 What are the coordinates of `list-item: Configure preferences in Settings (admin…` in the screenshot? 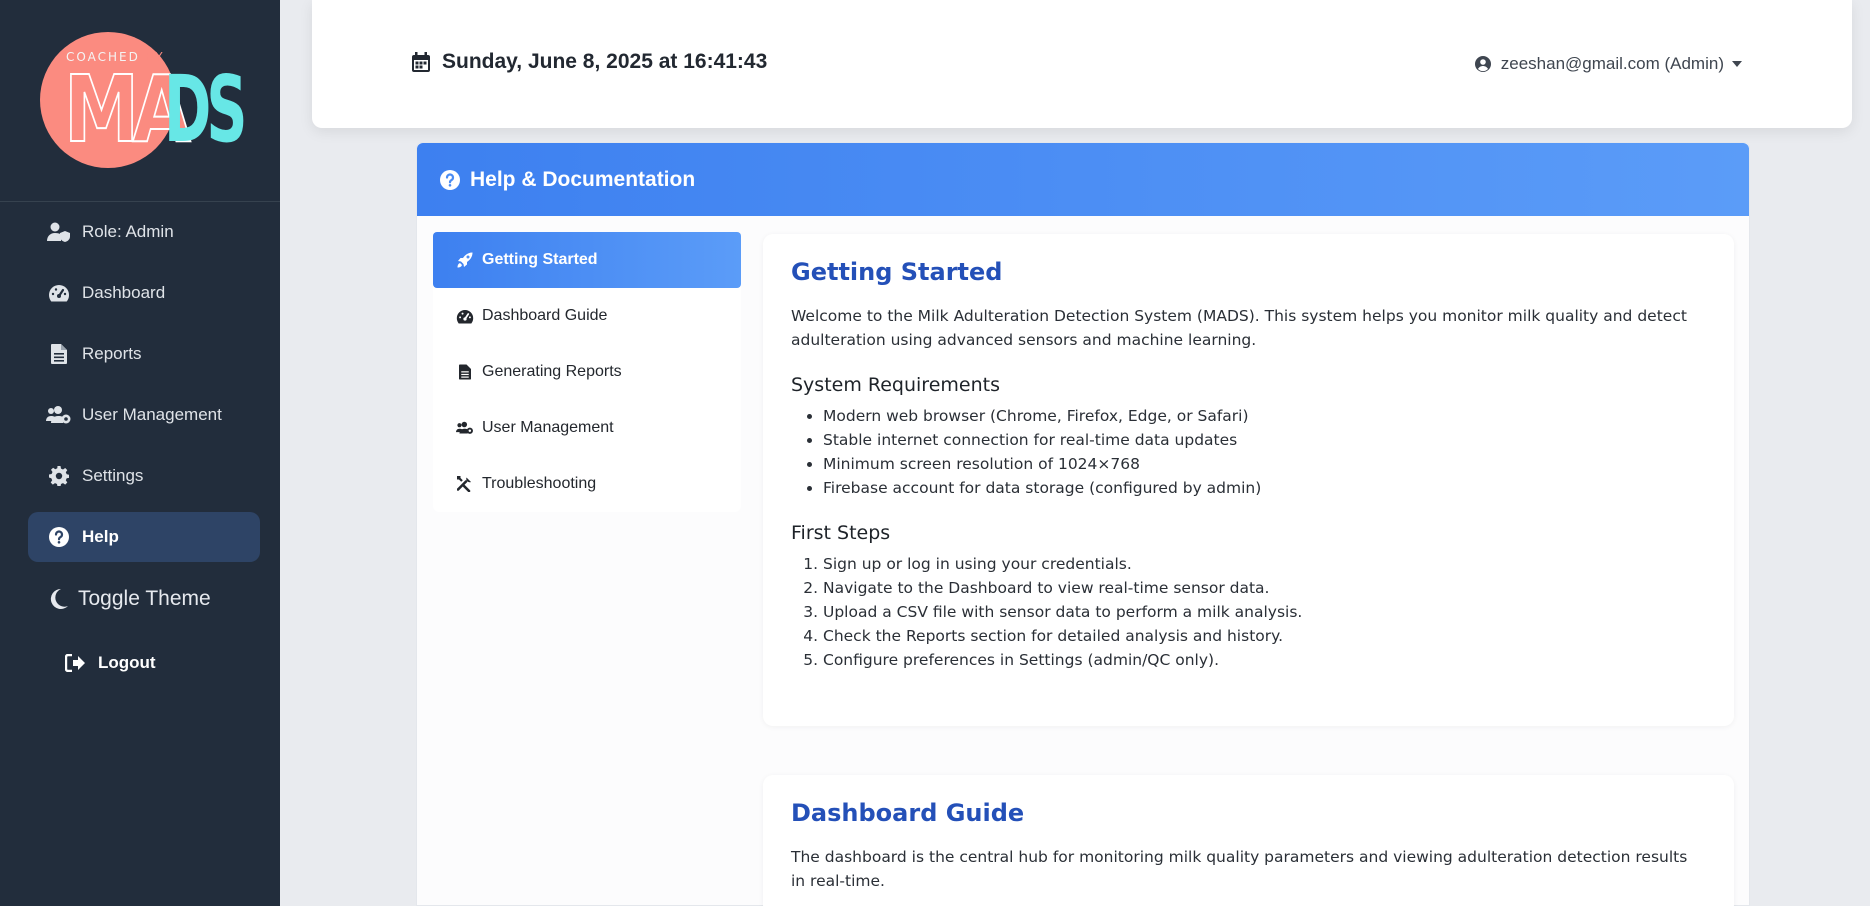 It's located at (1264, 660).